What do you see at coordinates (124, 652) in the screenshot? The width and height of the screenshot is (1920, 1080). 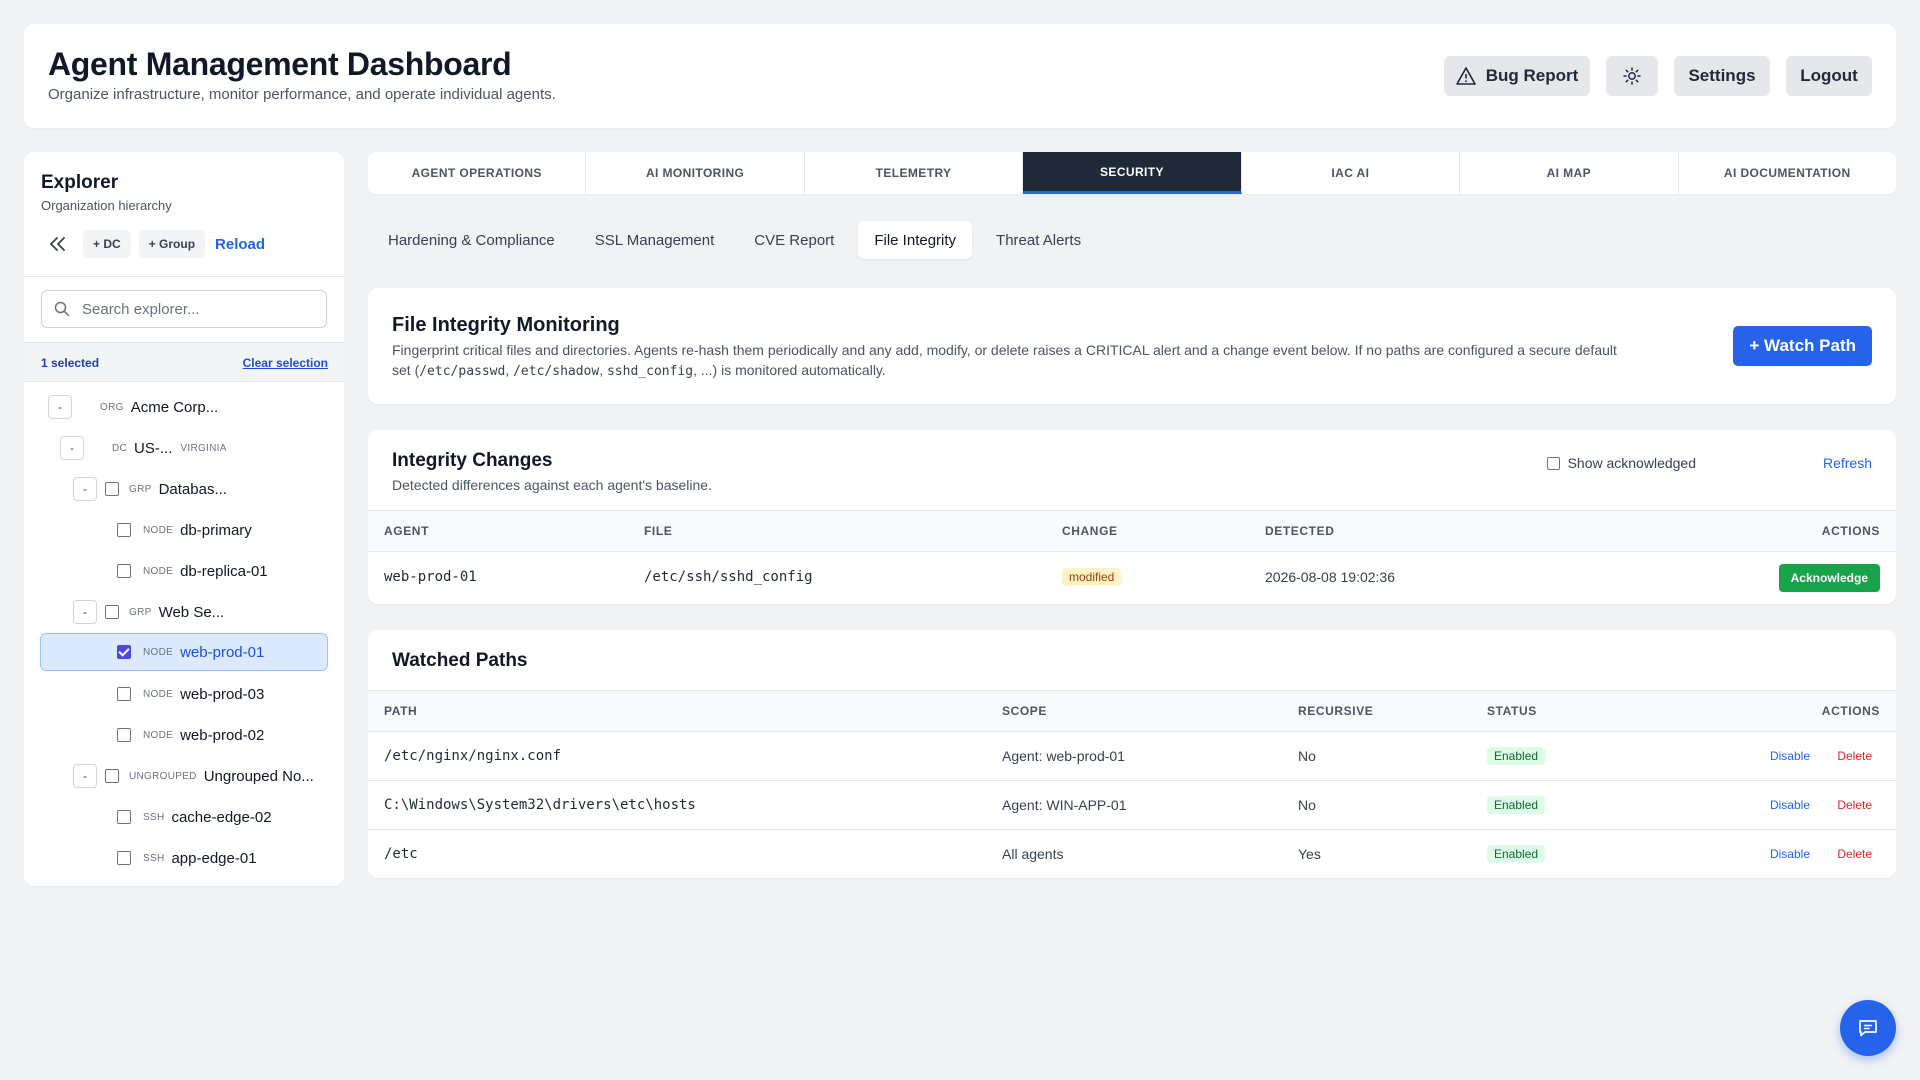 I see `tree-checkbox-checked` at bounding box center [124, 652].